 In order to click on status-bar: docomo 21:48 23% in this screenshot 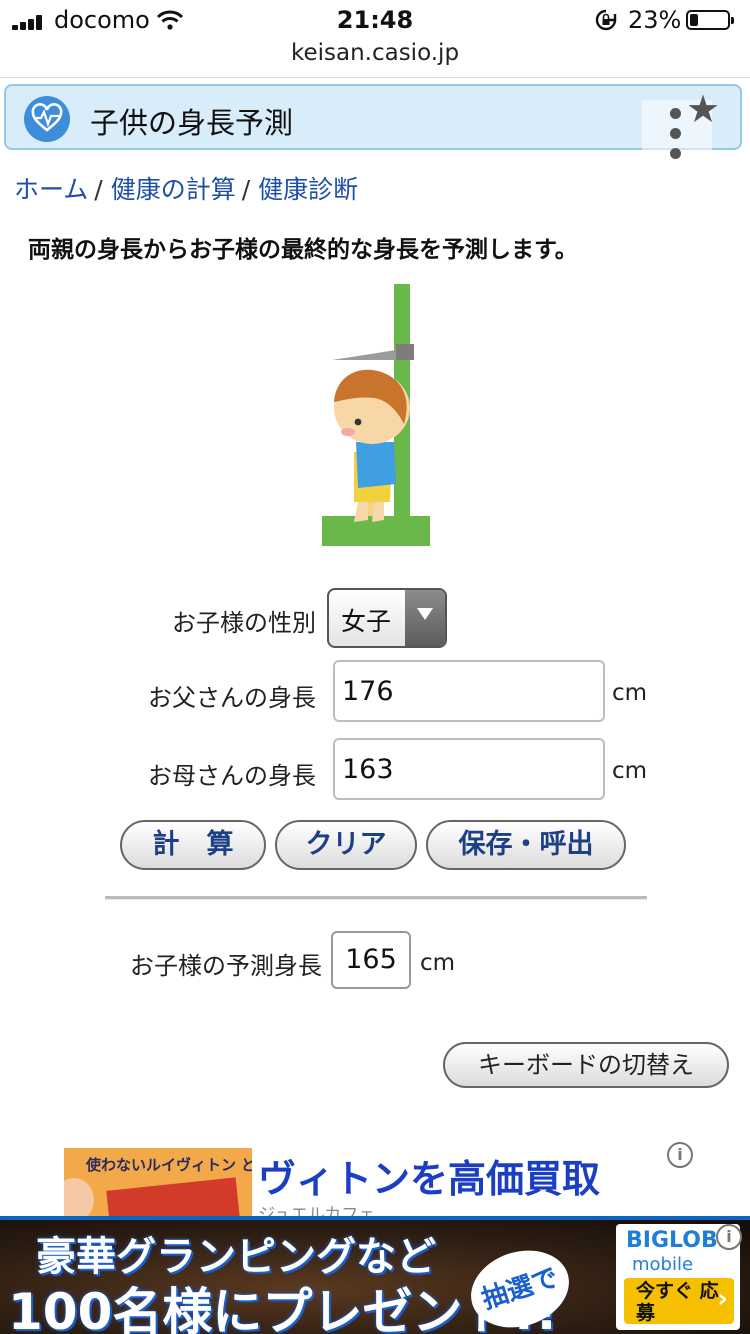, I will do `click(375, 20)`.